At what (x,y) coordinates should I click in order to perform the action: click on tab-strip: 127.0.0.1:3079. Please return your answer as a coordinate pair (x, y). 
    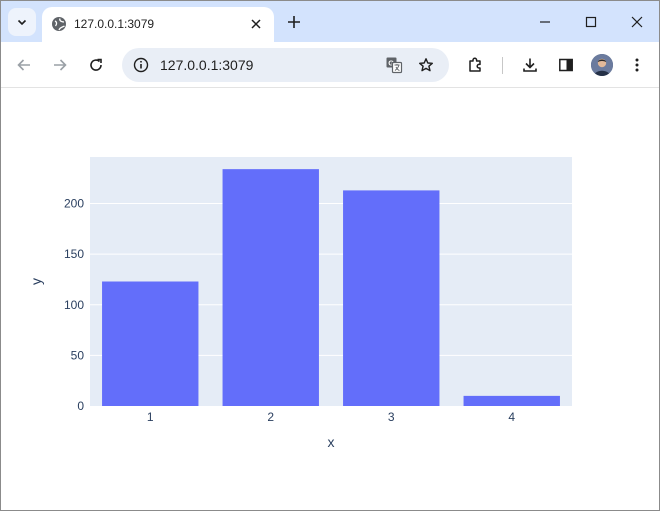
    Looking at the image, I should click on (330, 21).